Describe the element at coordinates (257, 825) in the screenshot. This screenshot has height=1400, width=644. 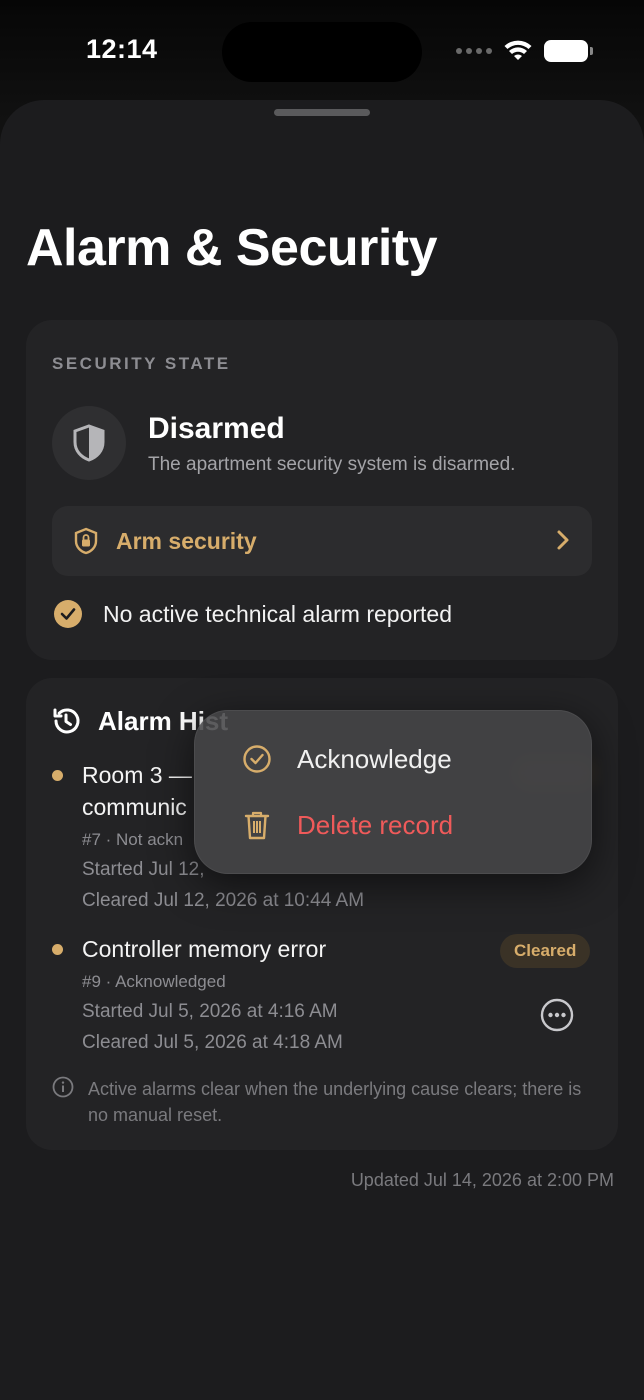
I see `trash-icon` at that location.